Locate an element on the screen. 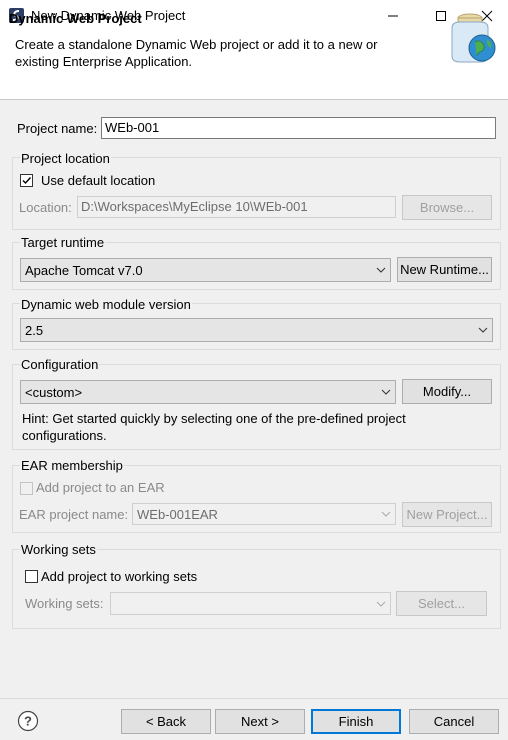 This screenshot has height=740, width=508. location-input: D:\Workspaces\MyEclipse 10\WEb-001 is located at coordinates (236, 207).